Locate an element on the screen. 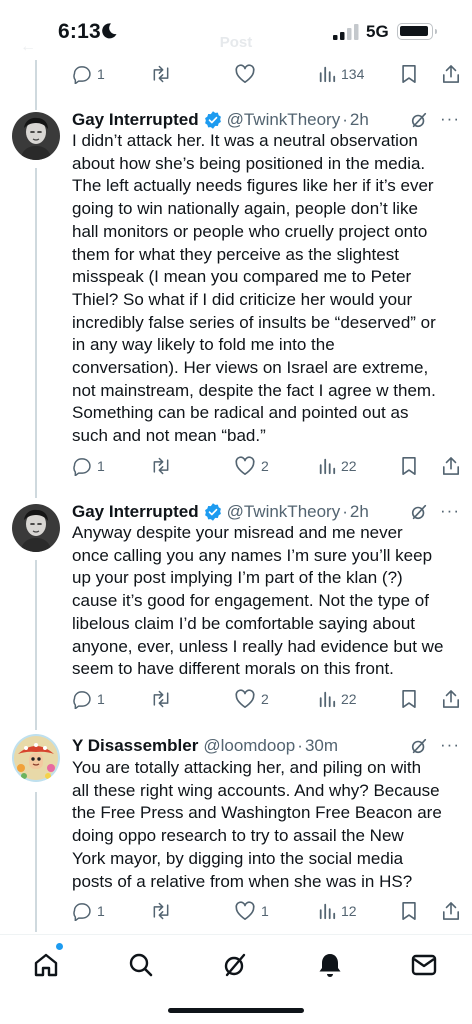 The height and width of the screenshot is (1024, 472). views-count: 134 is located at coordinates (353, 74).